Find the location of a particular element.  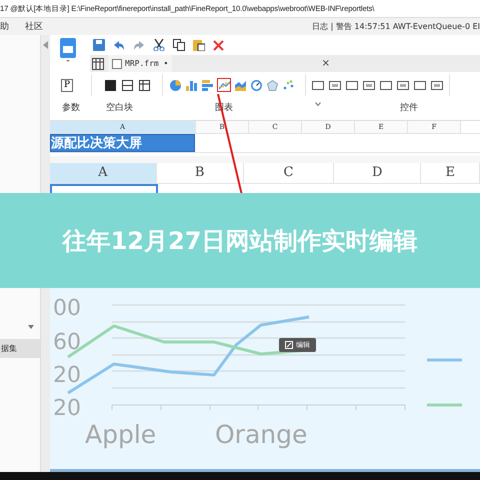

edit-icon is located at coordinates (289, 345).